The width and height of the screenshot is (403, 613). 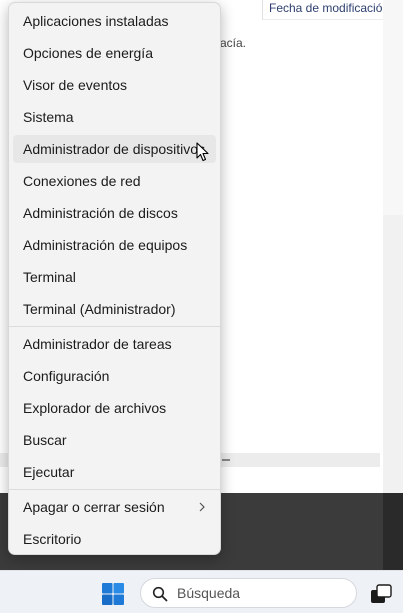 I want to click on taskbar: Búsqueda, so click(x=201, y=591).